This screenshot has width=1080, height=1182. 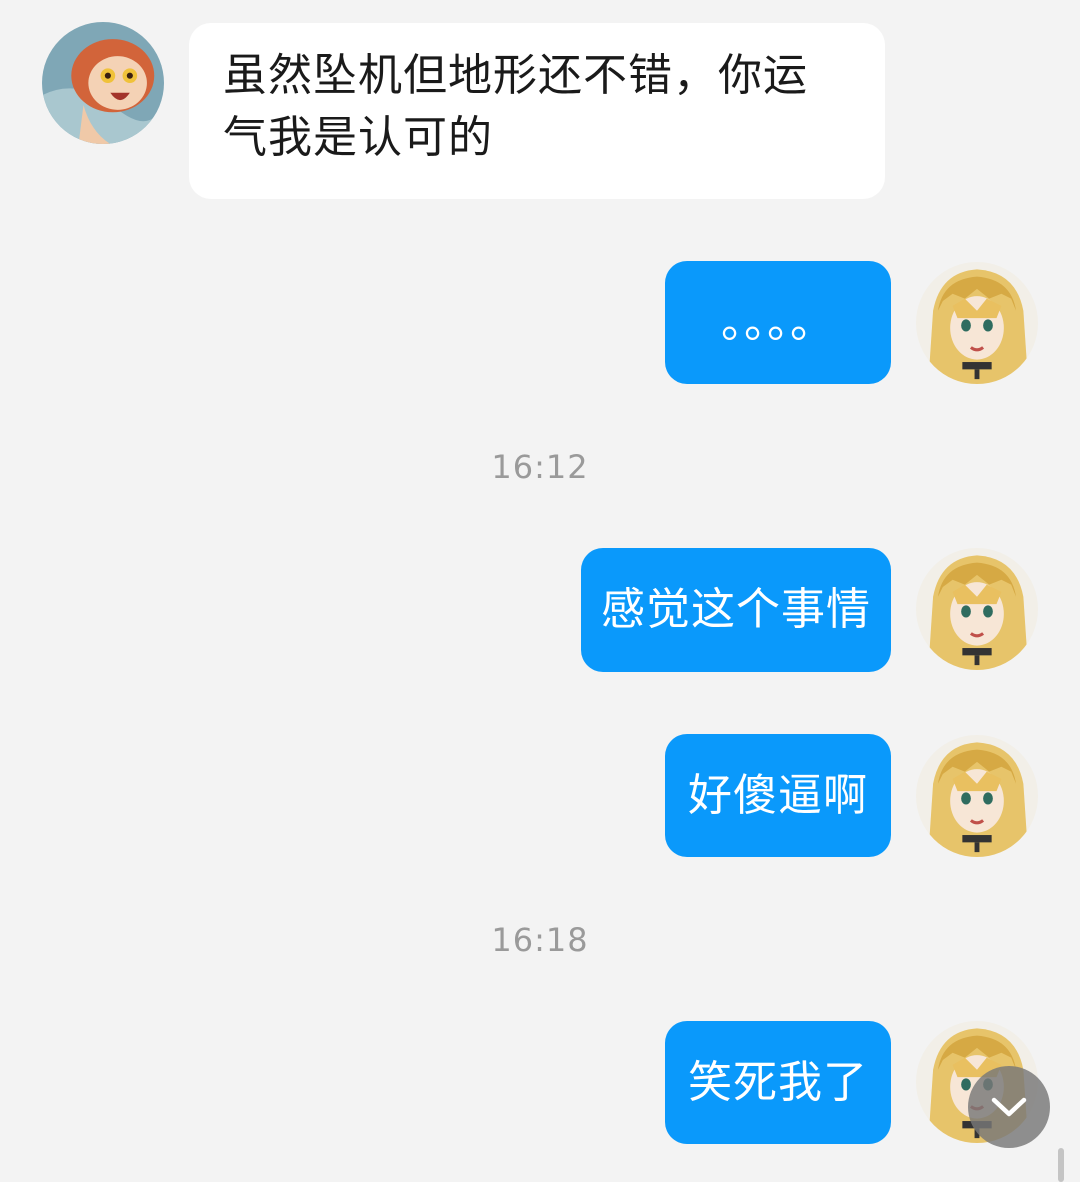 I want to click on time-divider: 16:18, so click(x=540, y=940).